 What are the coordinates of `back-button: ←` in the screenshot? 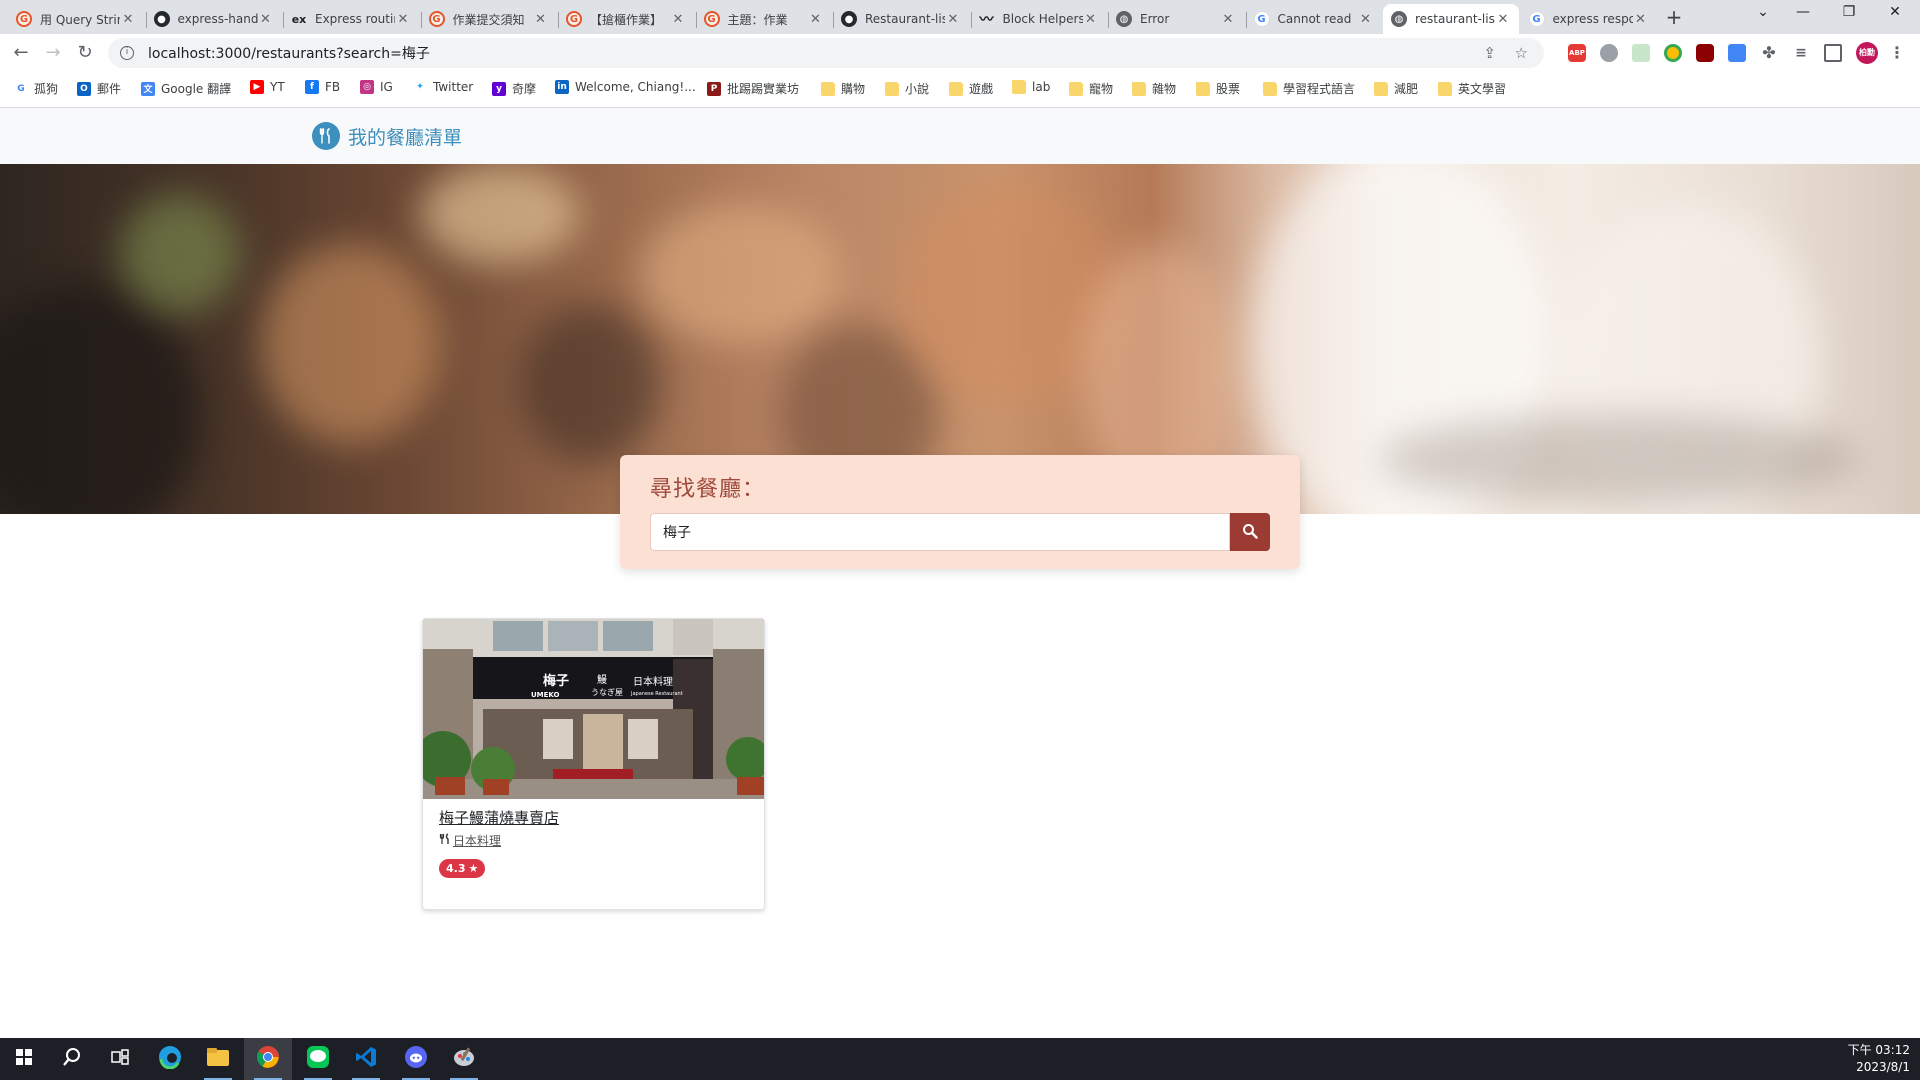 It's located at (21, 54).